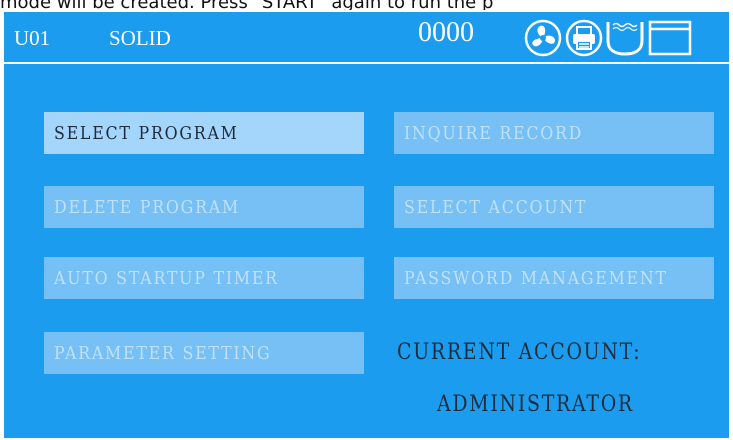 This screenshot has height=440, width=733. I want to click on auto-startup-timer-button: AUTO STARTUP TIMER, so click(204, 278).